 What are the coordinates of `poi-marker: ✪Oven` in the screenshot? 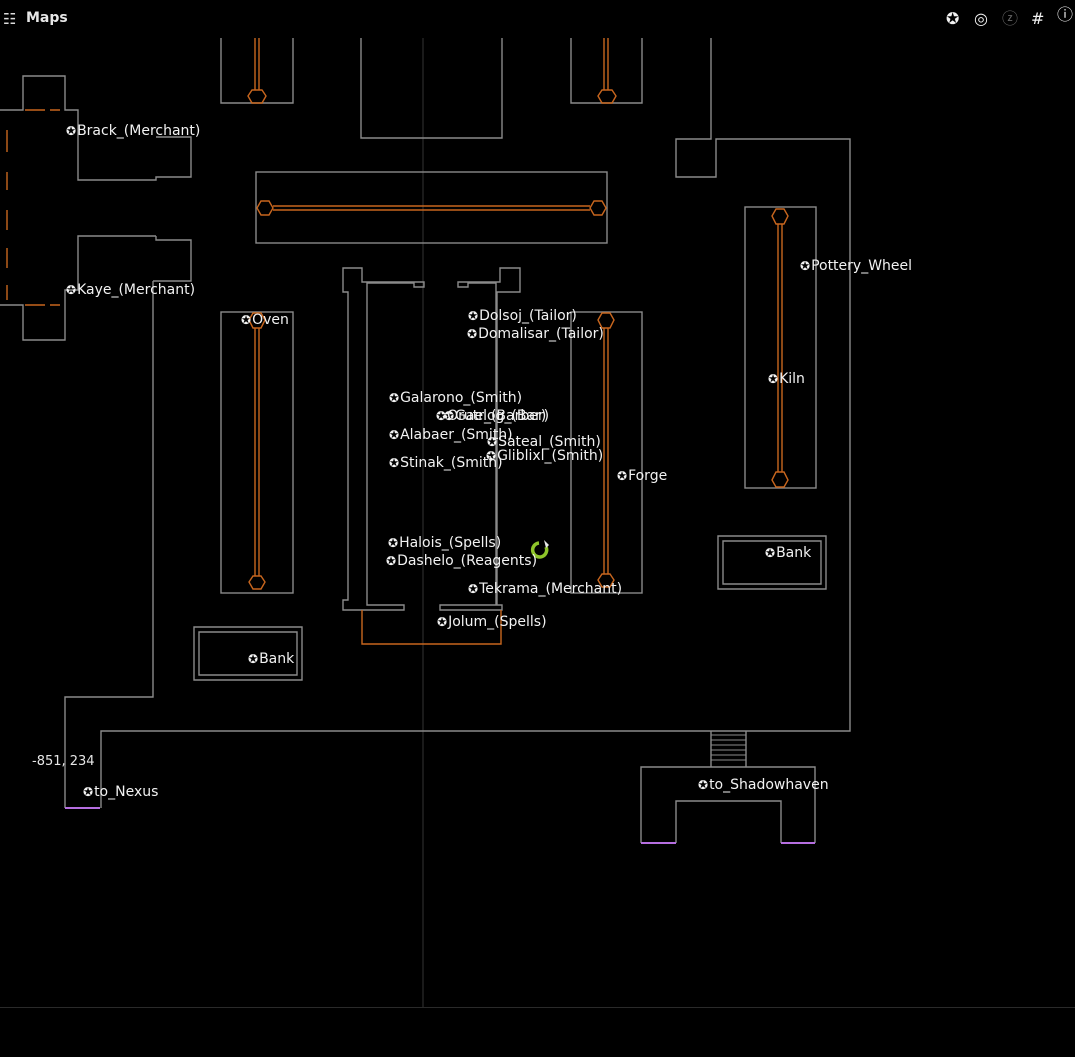 It's located at (265, 320).